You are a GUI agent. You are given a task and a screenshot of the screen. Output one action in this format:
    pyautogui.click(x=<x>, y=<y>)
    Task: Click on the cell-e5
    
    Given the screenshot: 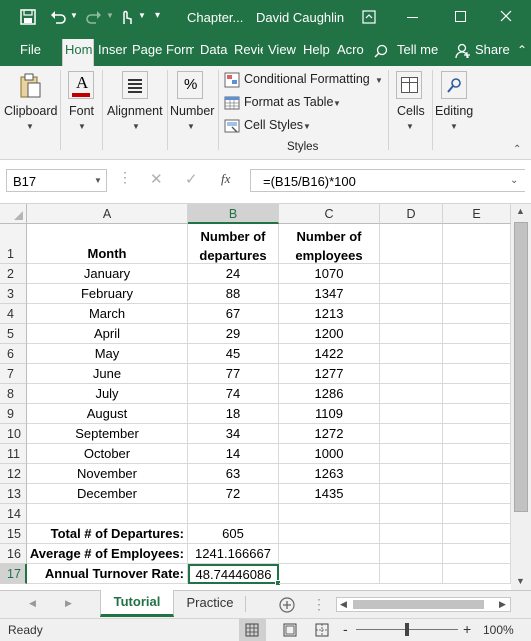 What is the action you would take?
    pyautogui.click(x=477, y=334)
    